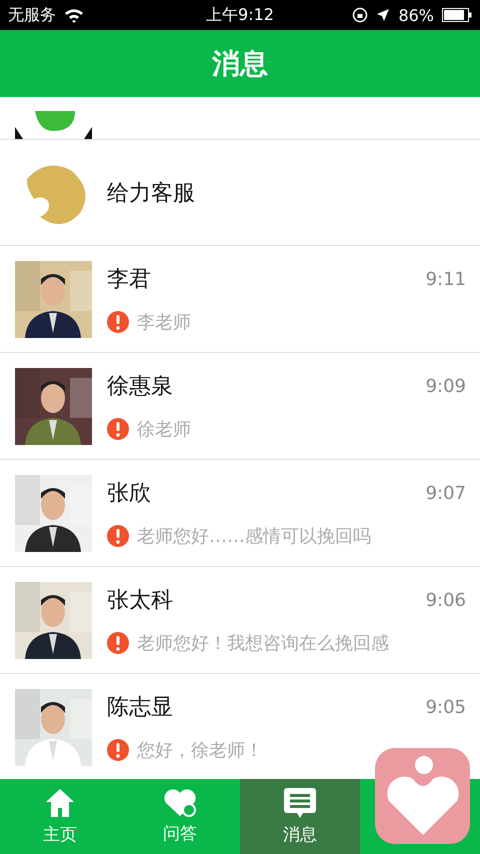  What do you see at coordinates (422, 796) in the screenshot?
I see `app-icon` at bounding box center [422, 796].